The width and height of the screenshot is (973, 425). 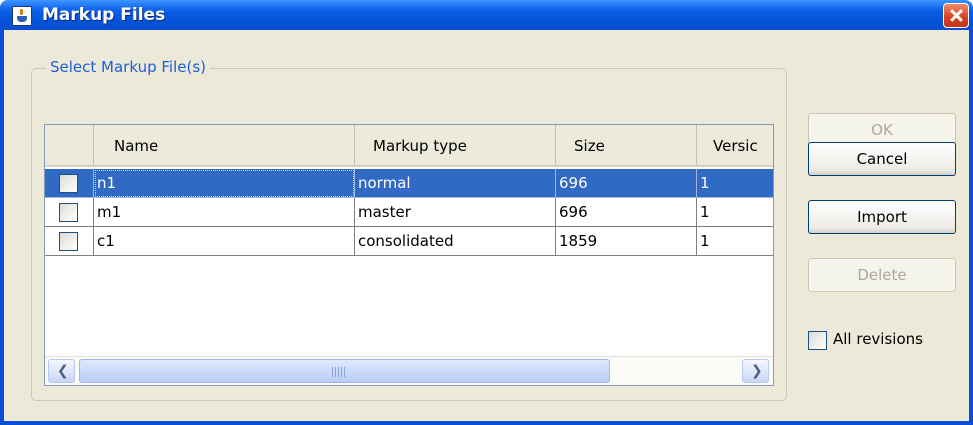 I want to click on group-title: Select Markup File(s), so click(x=128, y=67).